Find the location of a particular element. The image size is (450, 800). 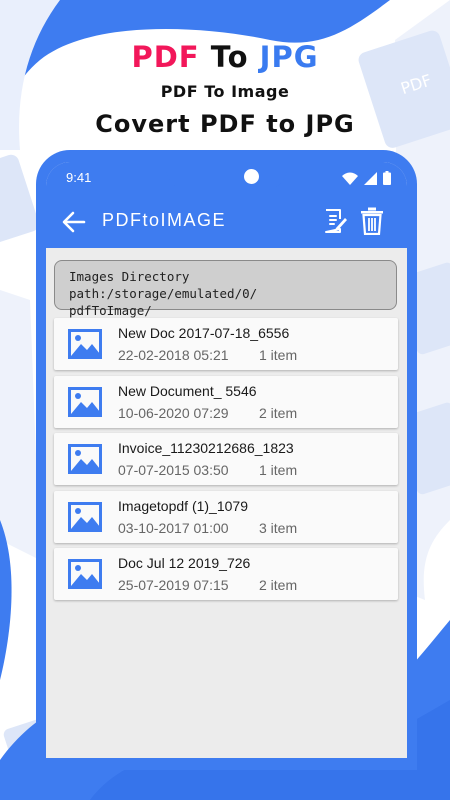

folder-name: Doc Jul 12 2019_726 is located at coordinates (184, 563).